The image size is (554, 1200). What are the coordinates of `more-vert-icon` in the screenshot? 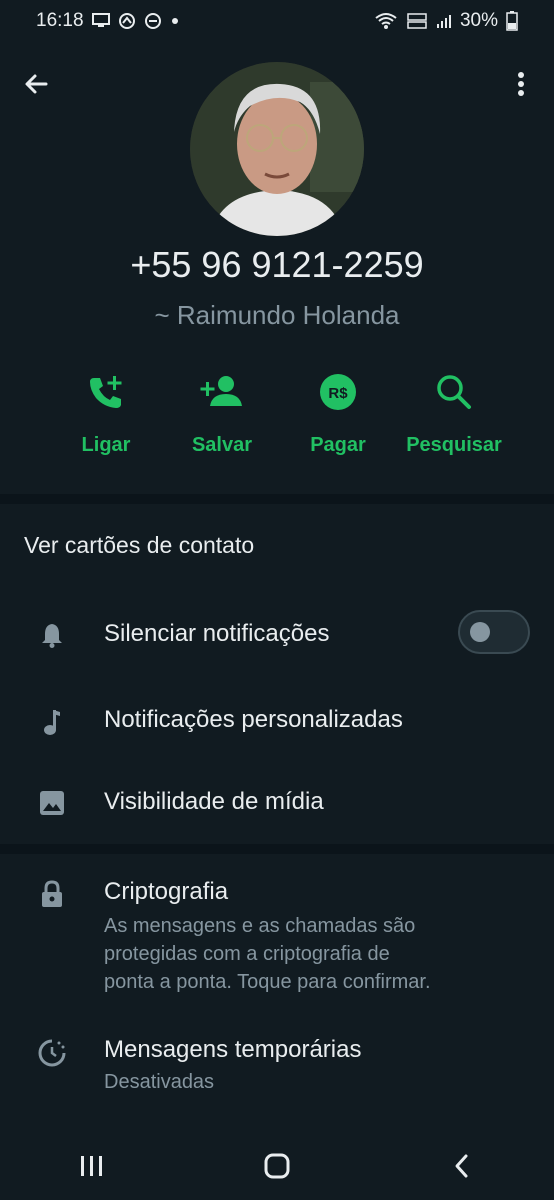 It's located at (521, 84).